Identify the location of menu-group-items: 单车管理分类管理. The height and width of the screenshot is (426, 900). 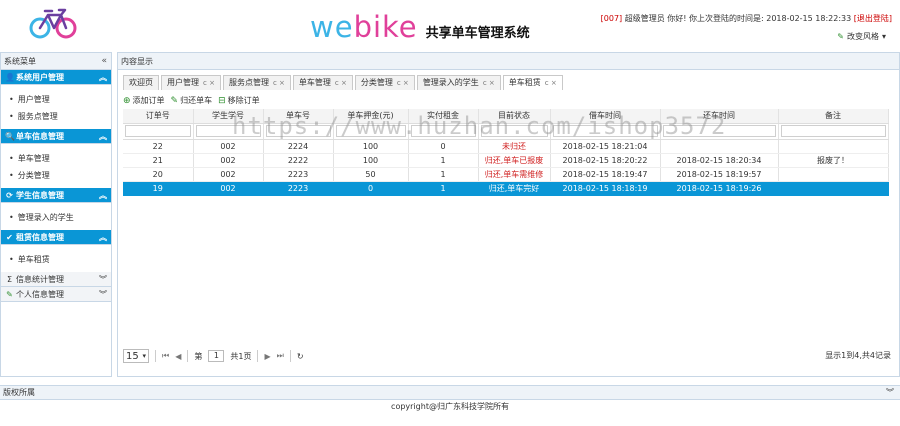
(56, 166).